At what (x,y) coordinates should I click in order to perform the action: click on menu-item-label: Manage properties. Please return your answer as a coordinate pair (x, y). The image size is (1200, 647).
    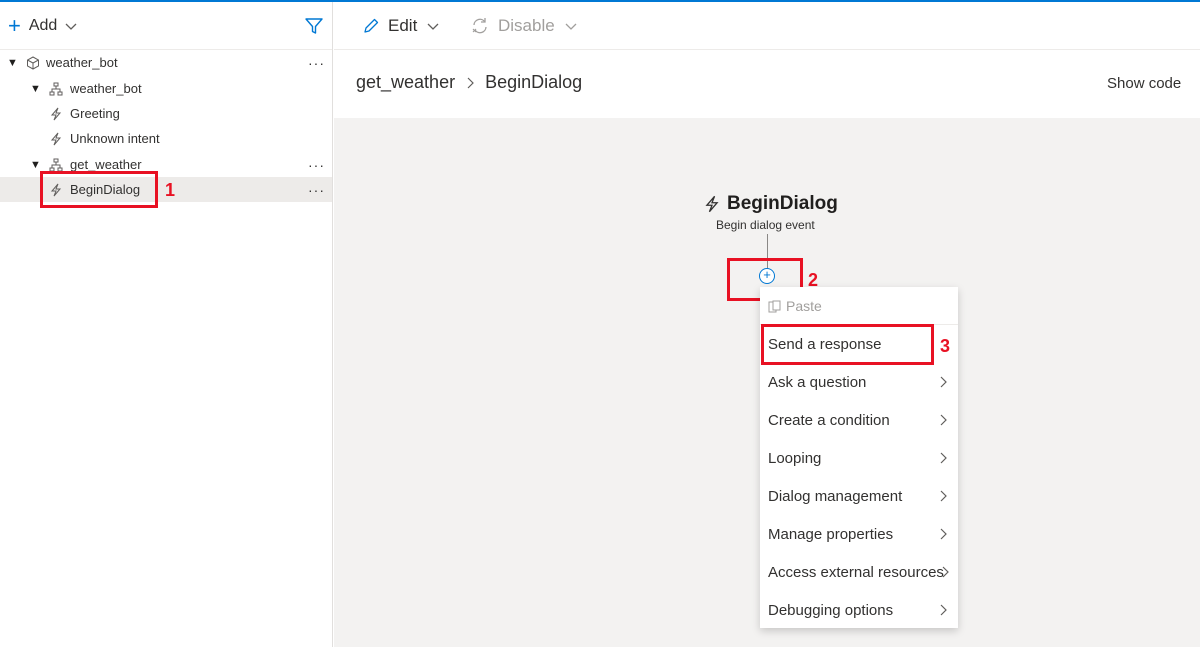
    Looking at the image, I should click on (831, 534).